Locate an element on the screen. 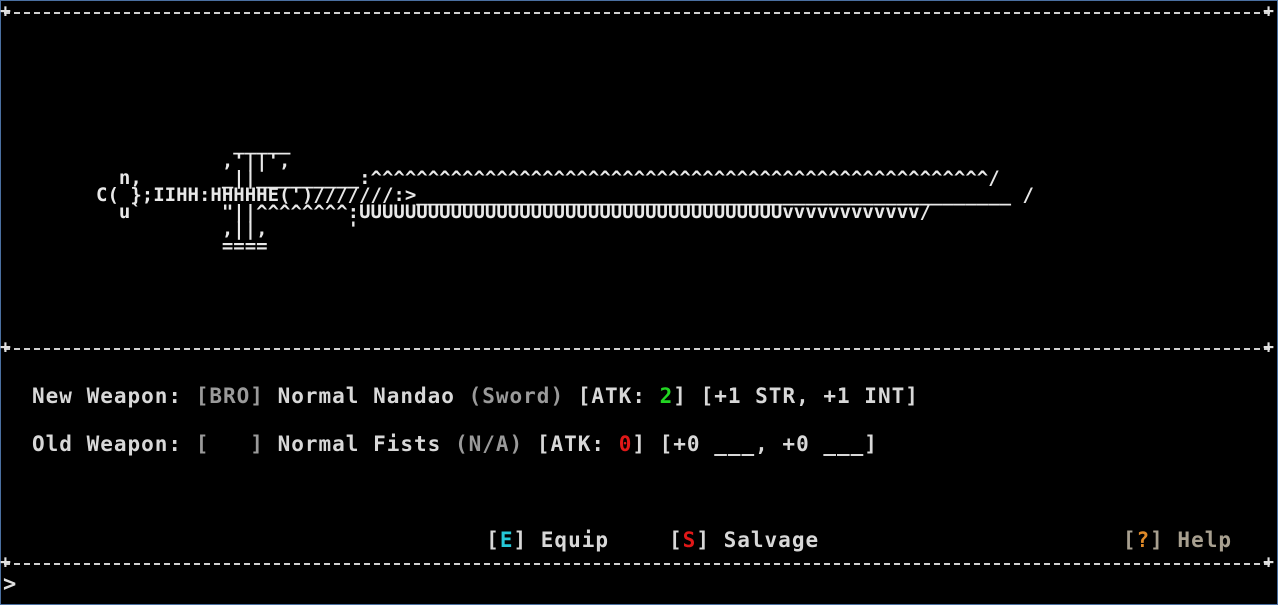 The height and width of the screenshot is (605, 1278). old-weapon-atk-value: 0 is located at coordinates (625, 444).